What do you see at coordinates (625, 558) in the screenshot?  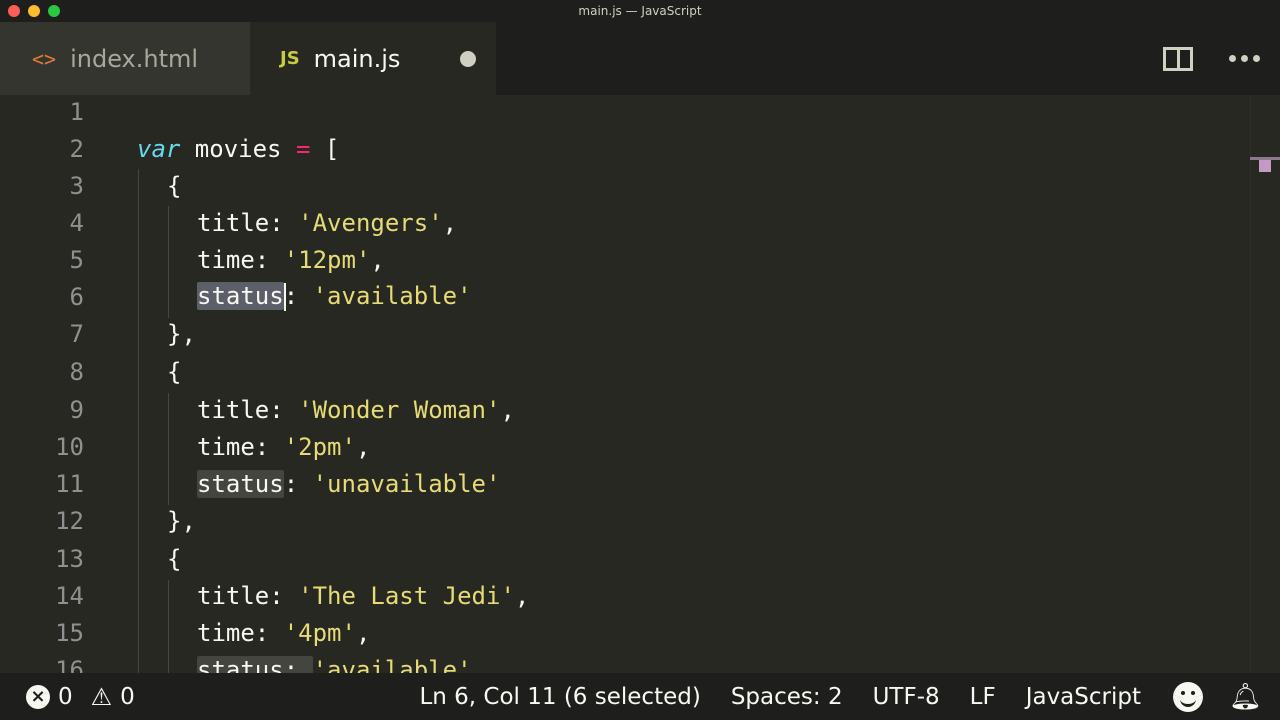 I see `code-line: 13 {` at bounding box center [625, 558].